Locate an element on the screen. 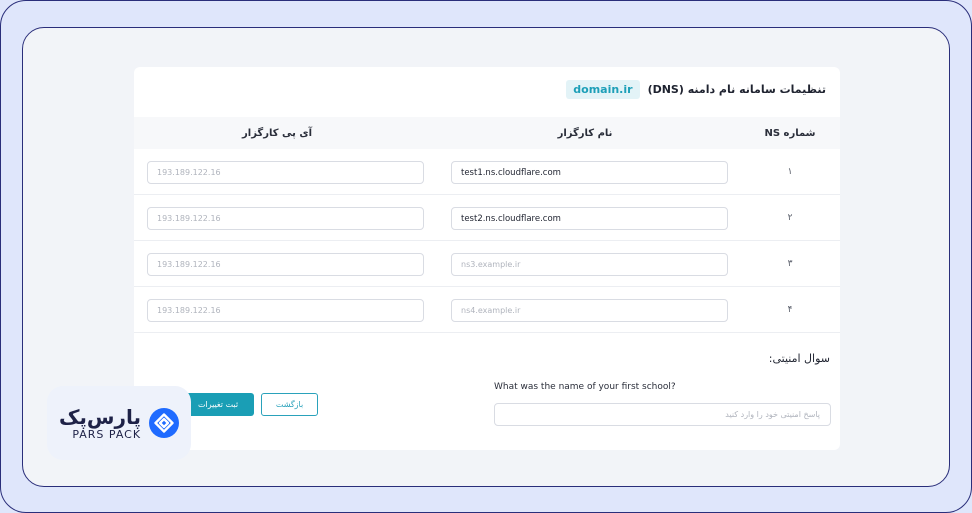 The image size is (972, 513). submit-changes-button: ثبت تغییرات is located at coordinates (218, 404).